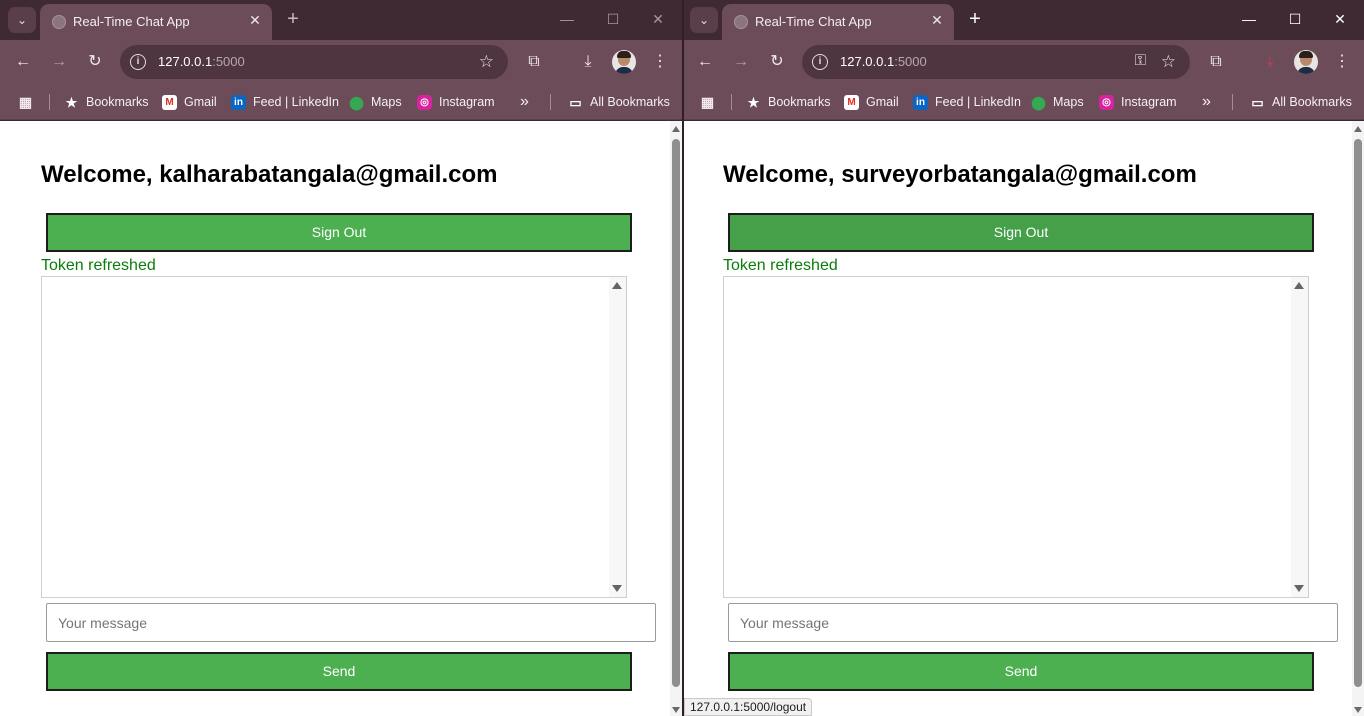 This screenshot has width=1364, height=716. Describe the element at coordinates (996, 62) in the screenshot. I see `address-bar: i 127.0.0.1:5000 ⚿ ☆` at that location.